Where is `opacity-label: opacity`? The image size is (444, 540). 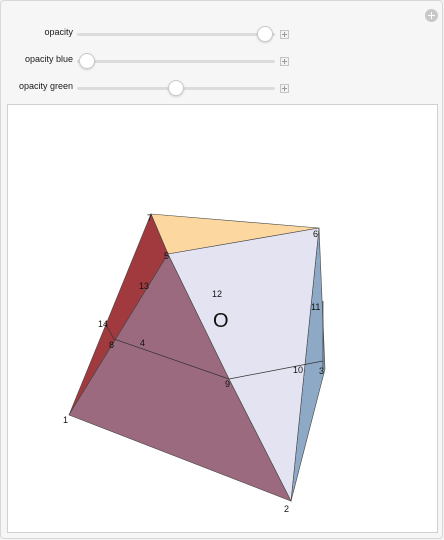 opacity-label: opacity is located at coordinates (58, 32).